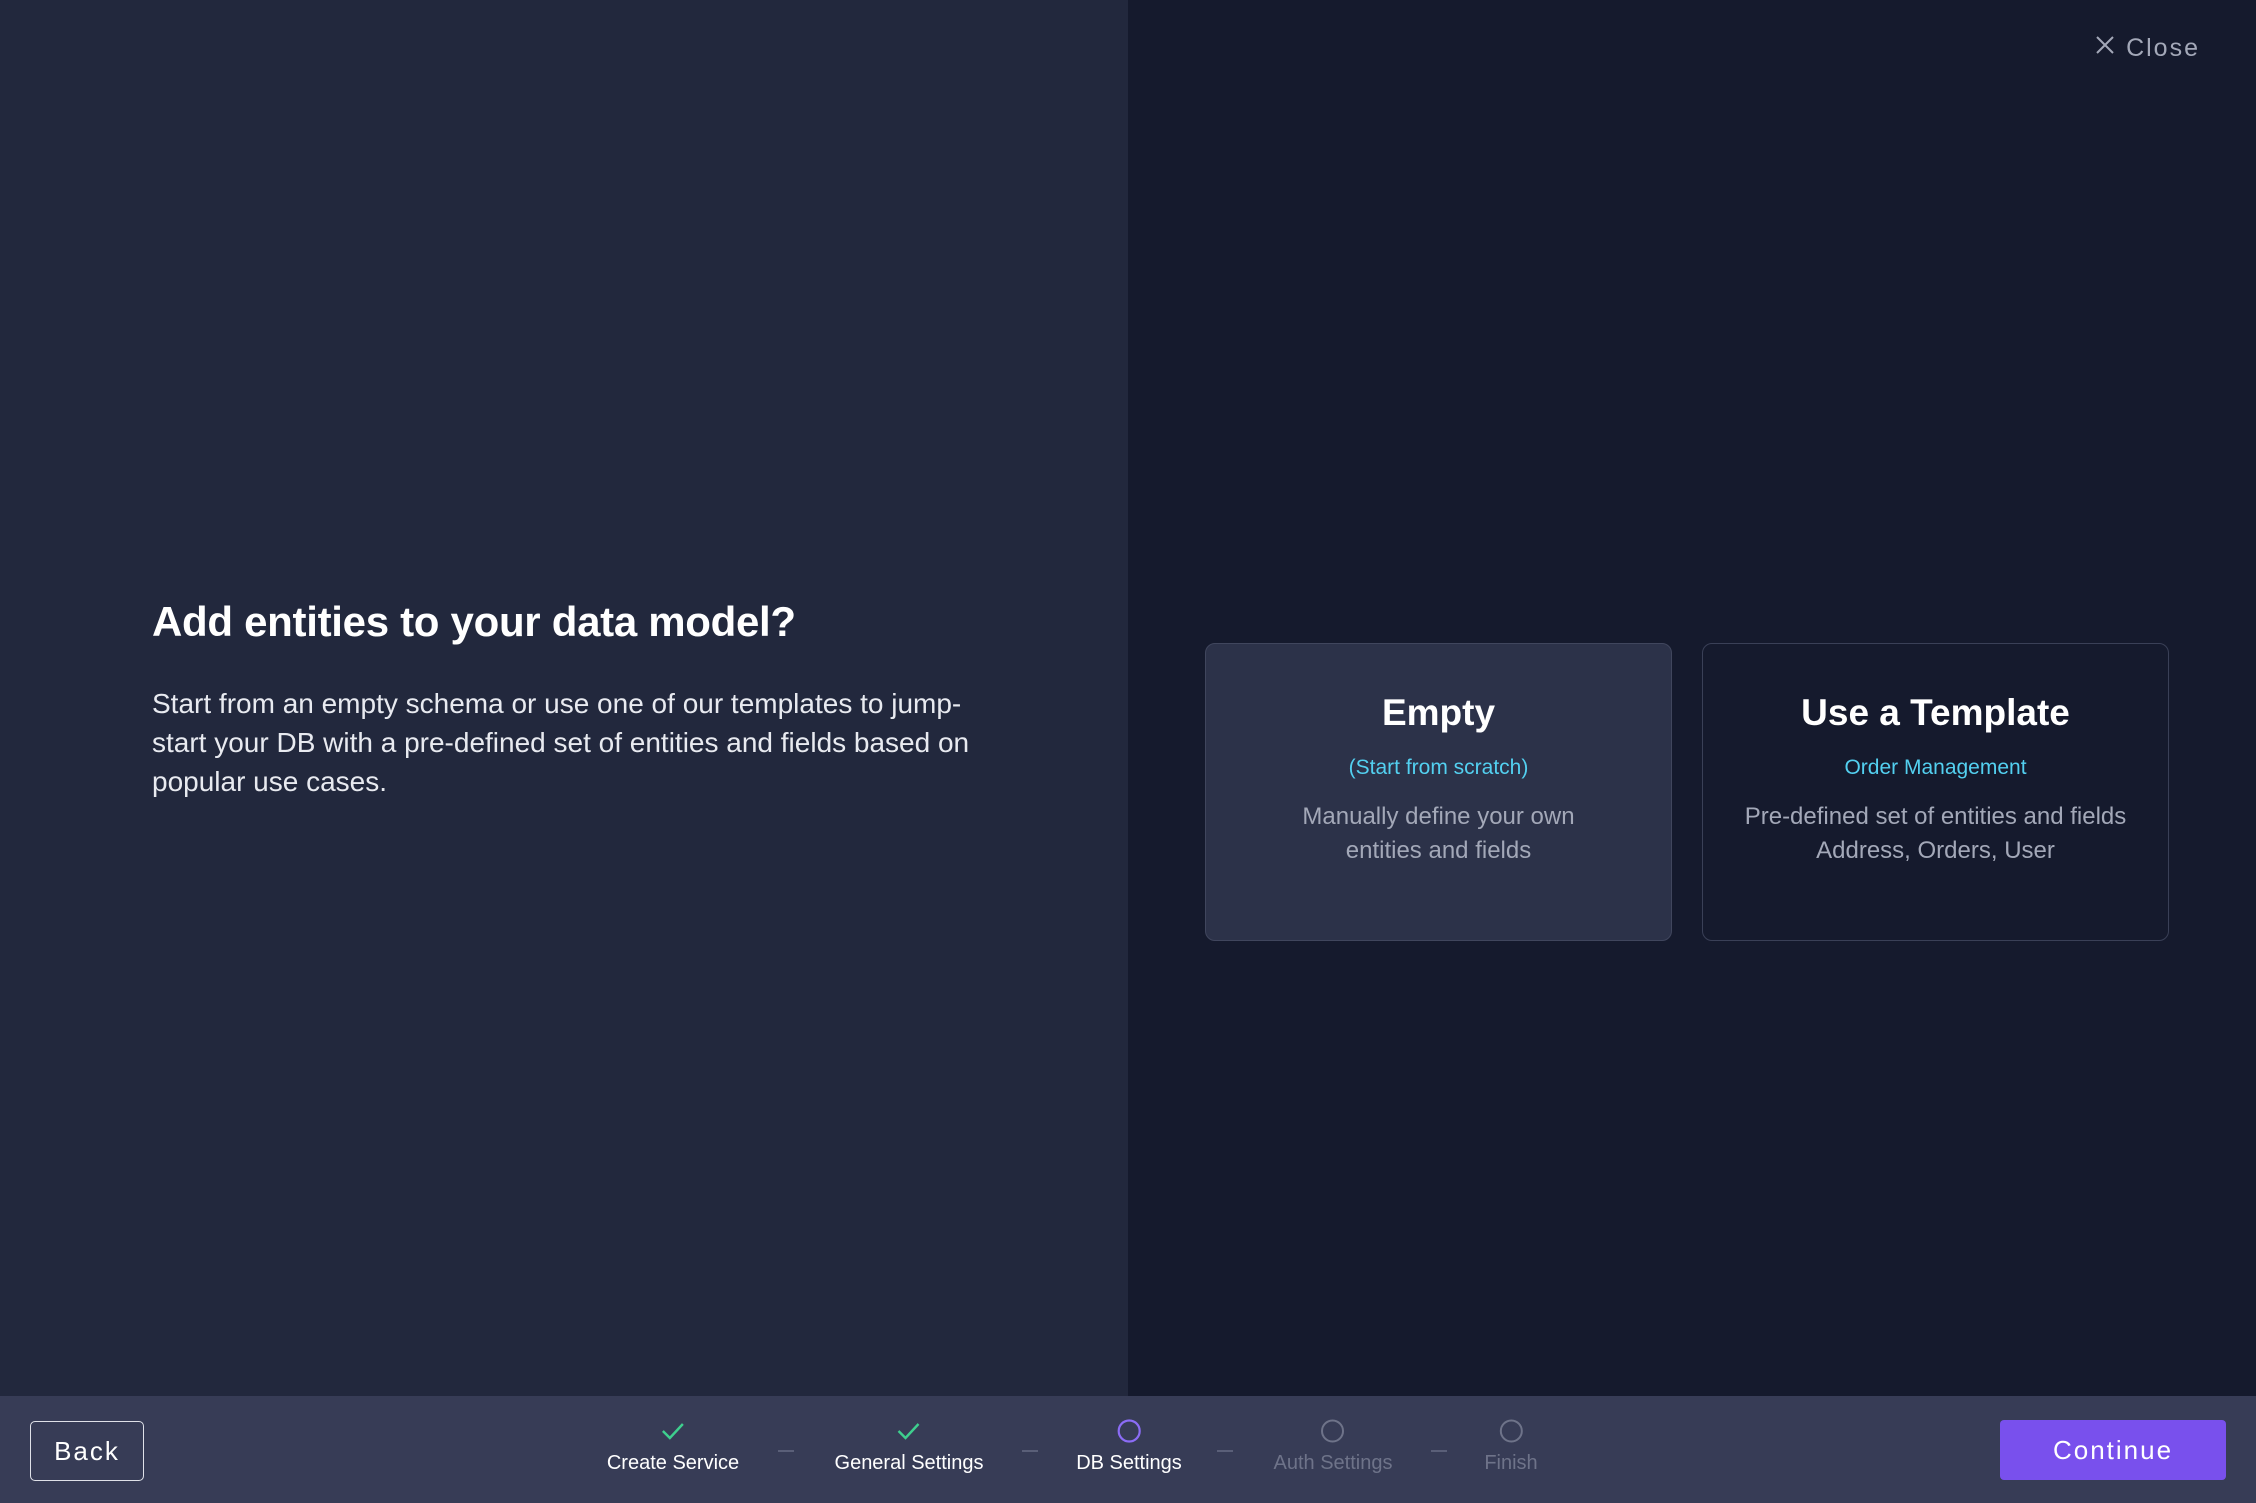  What do you see at coordinates (1438, 816) in the screenshot?
I see `card-description-line: Manually define your own` at bounding box center [1438, 816].